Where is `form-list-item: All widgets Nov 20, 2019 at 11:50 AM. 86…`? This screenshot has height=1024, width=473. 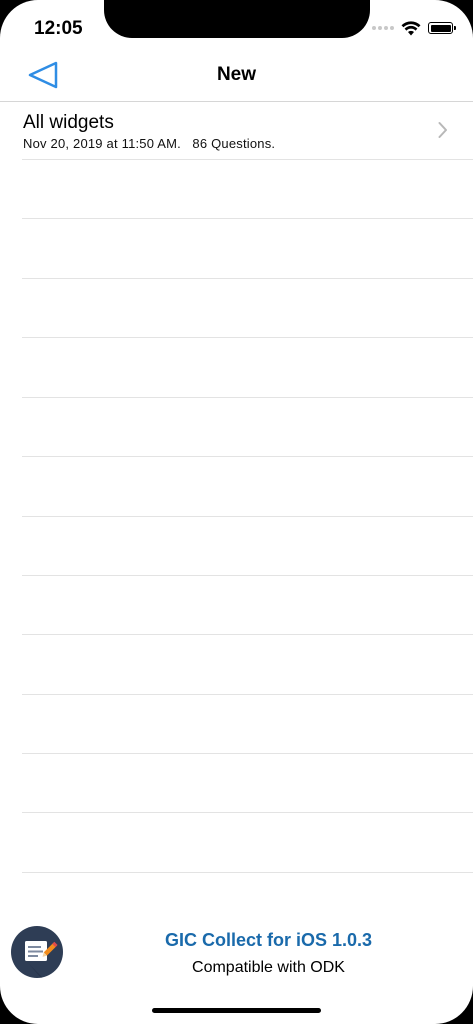
form-list-item: All widgets Nov 20, 2019 at 11:50 AM. 86… is located at coordinates (236, 130).